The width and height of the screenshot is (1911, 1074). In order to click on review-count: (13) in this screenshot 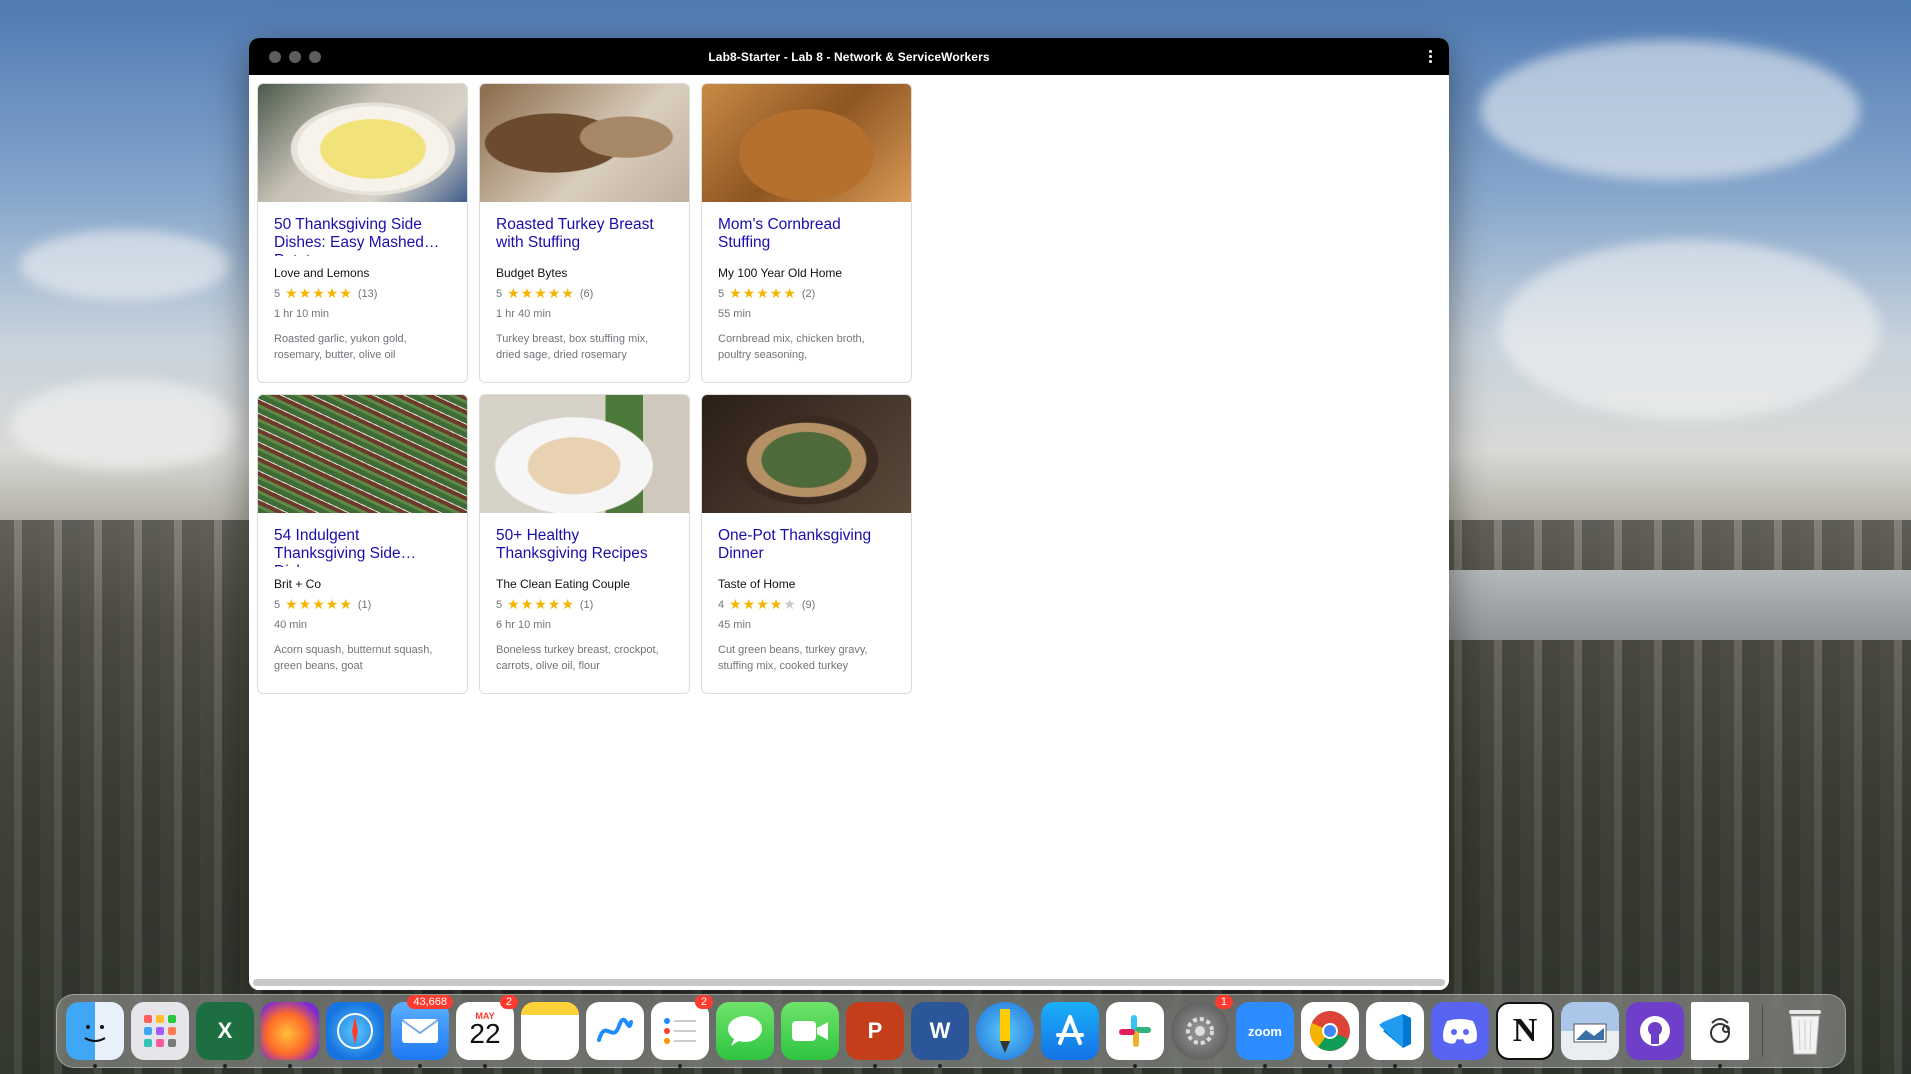, I will do `click(367, 293)`.